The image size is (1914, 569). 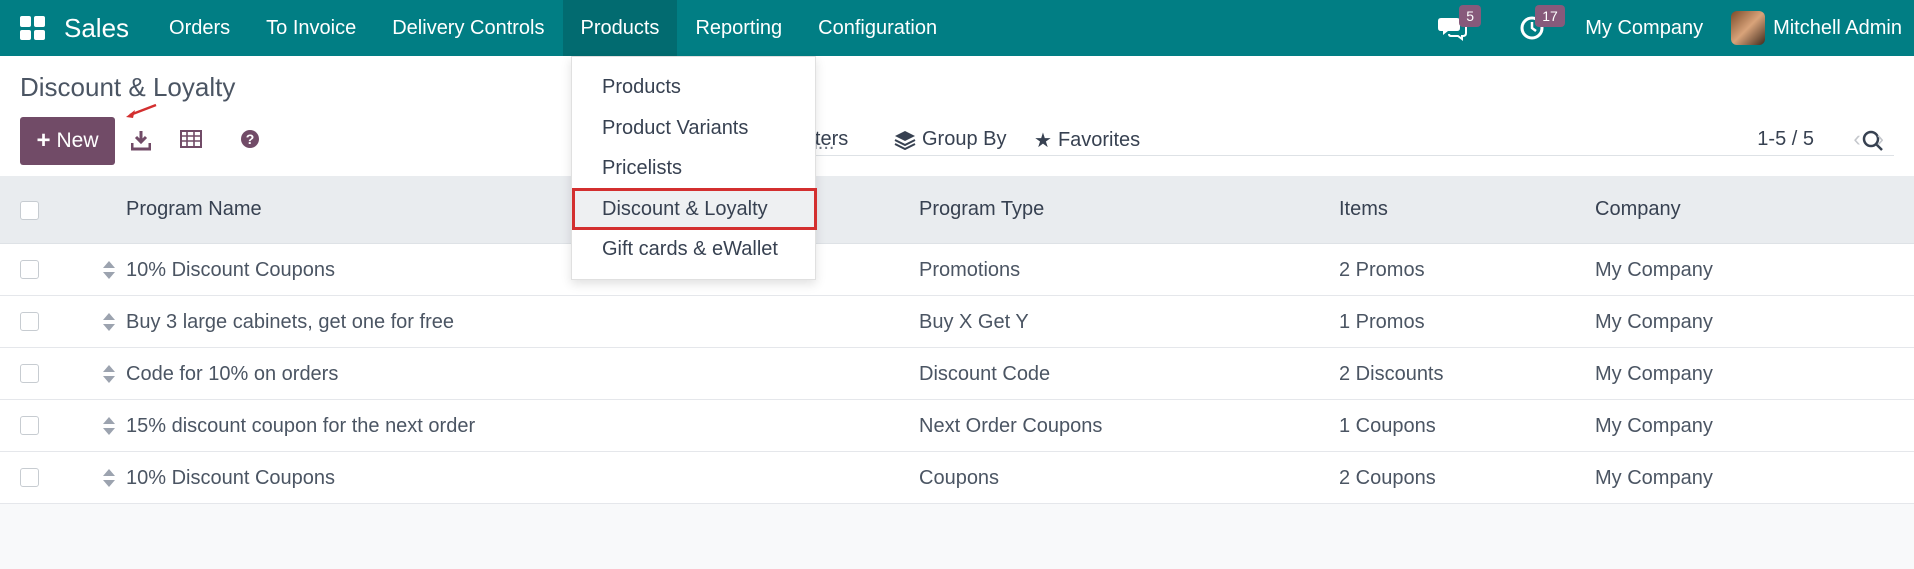 I want to click on new-button: + New, so click(x=67, y=141).